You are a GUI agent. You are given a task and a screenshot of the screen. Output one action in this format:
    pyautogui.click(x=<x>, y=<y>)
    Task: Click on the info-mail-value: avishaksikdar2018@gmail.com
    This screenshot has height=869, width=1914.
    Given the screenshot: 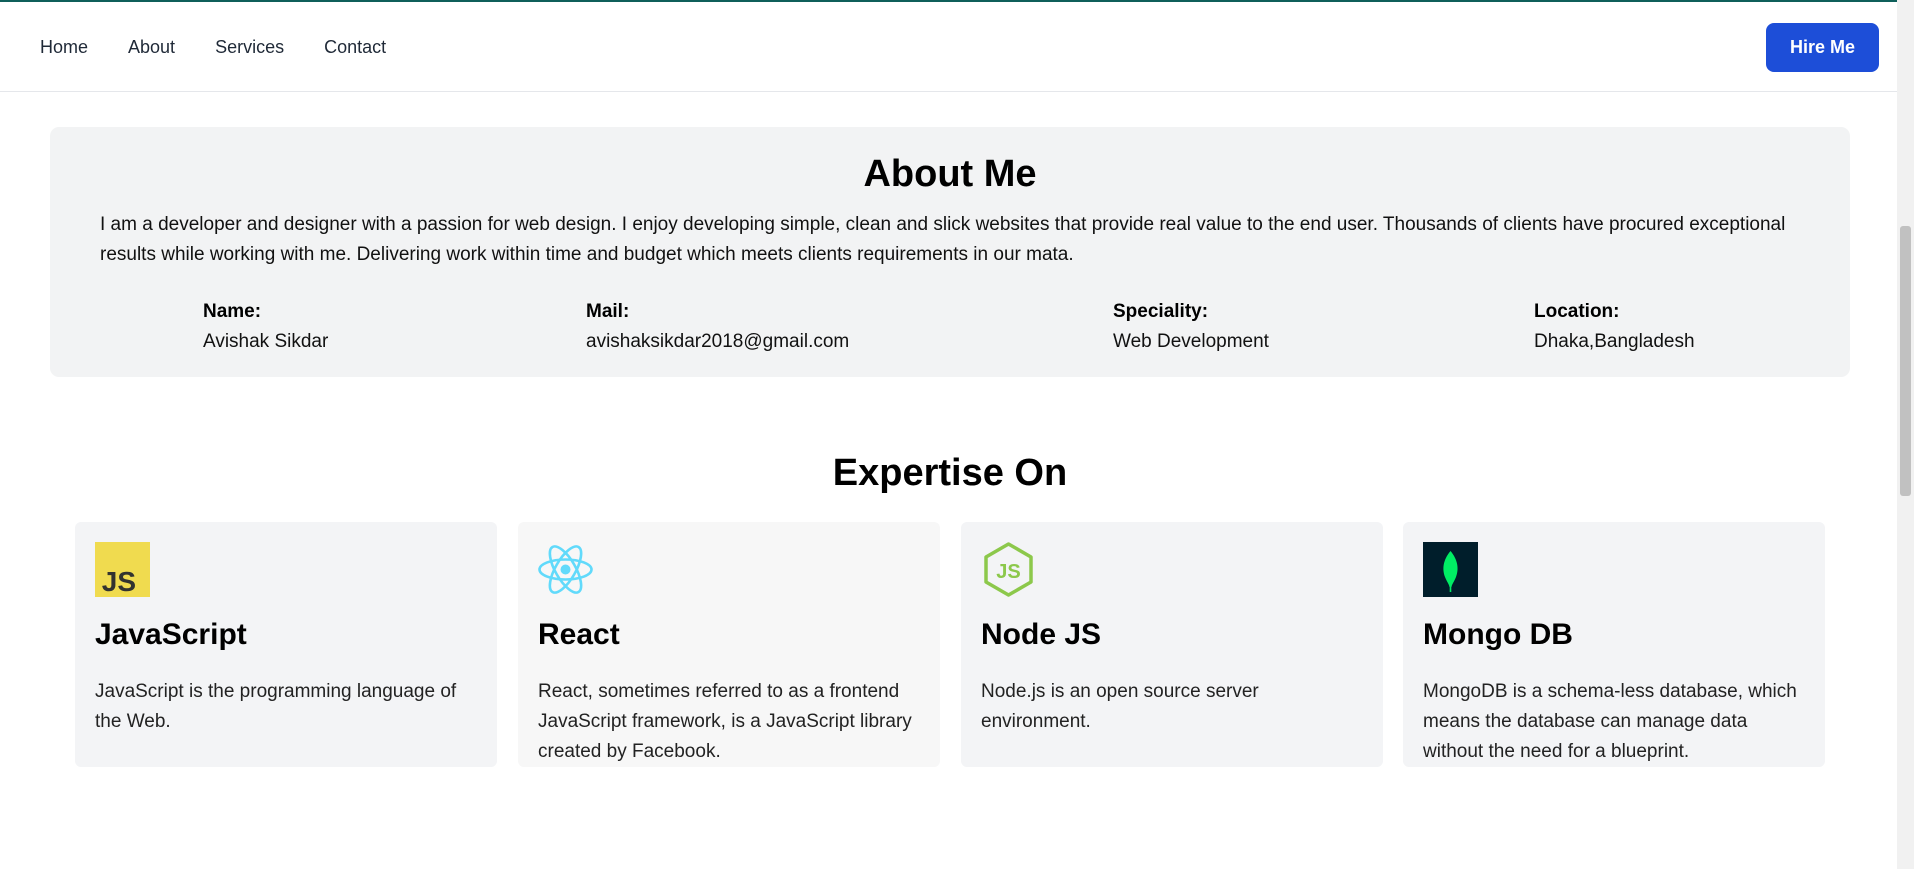 What is the action you would take?
    pyautogui.click(x=718, y=341)
    